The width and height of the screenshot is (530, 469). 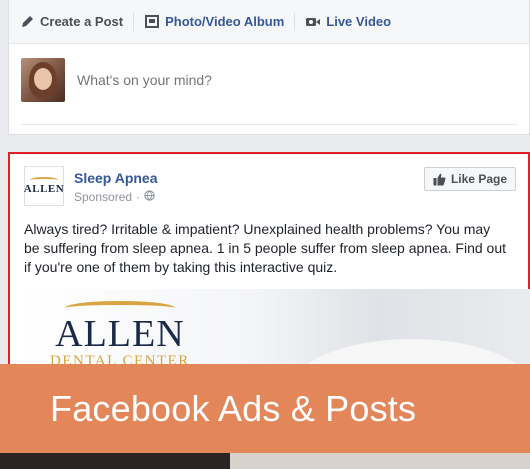 I want to click on ad-meta: Sleep Apnea Sponsored ·, so click(x=116, y=186).